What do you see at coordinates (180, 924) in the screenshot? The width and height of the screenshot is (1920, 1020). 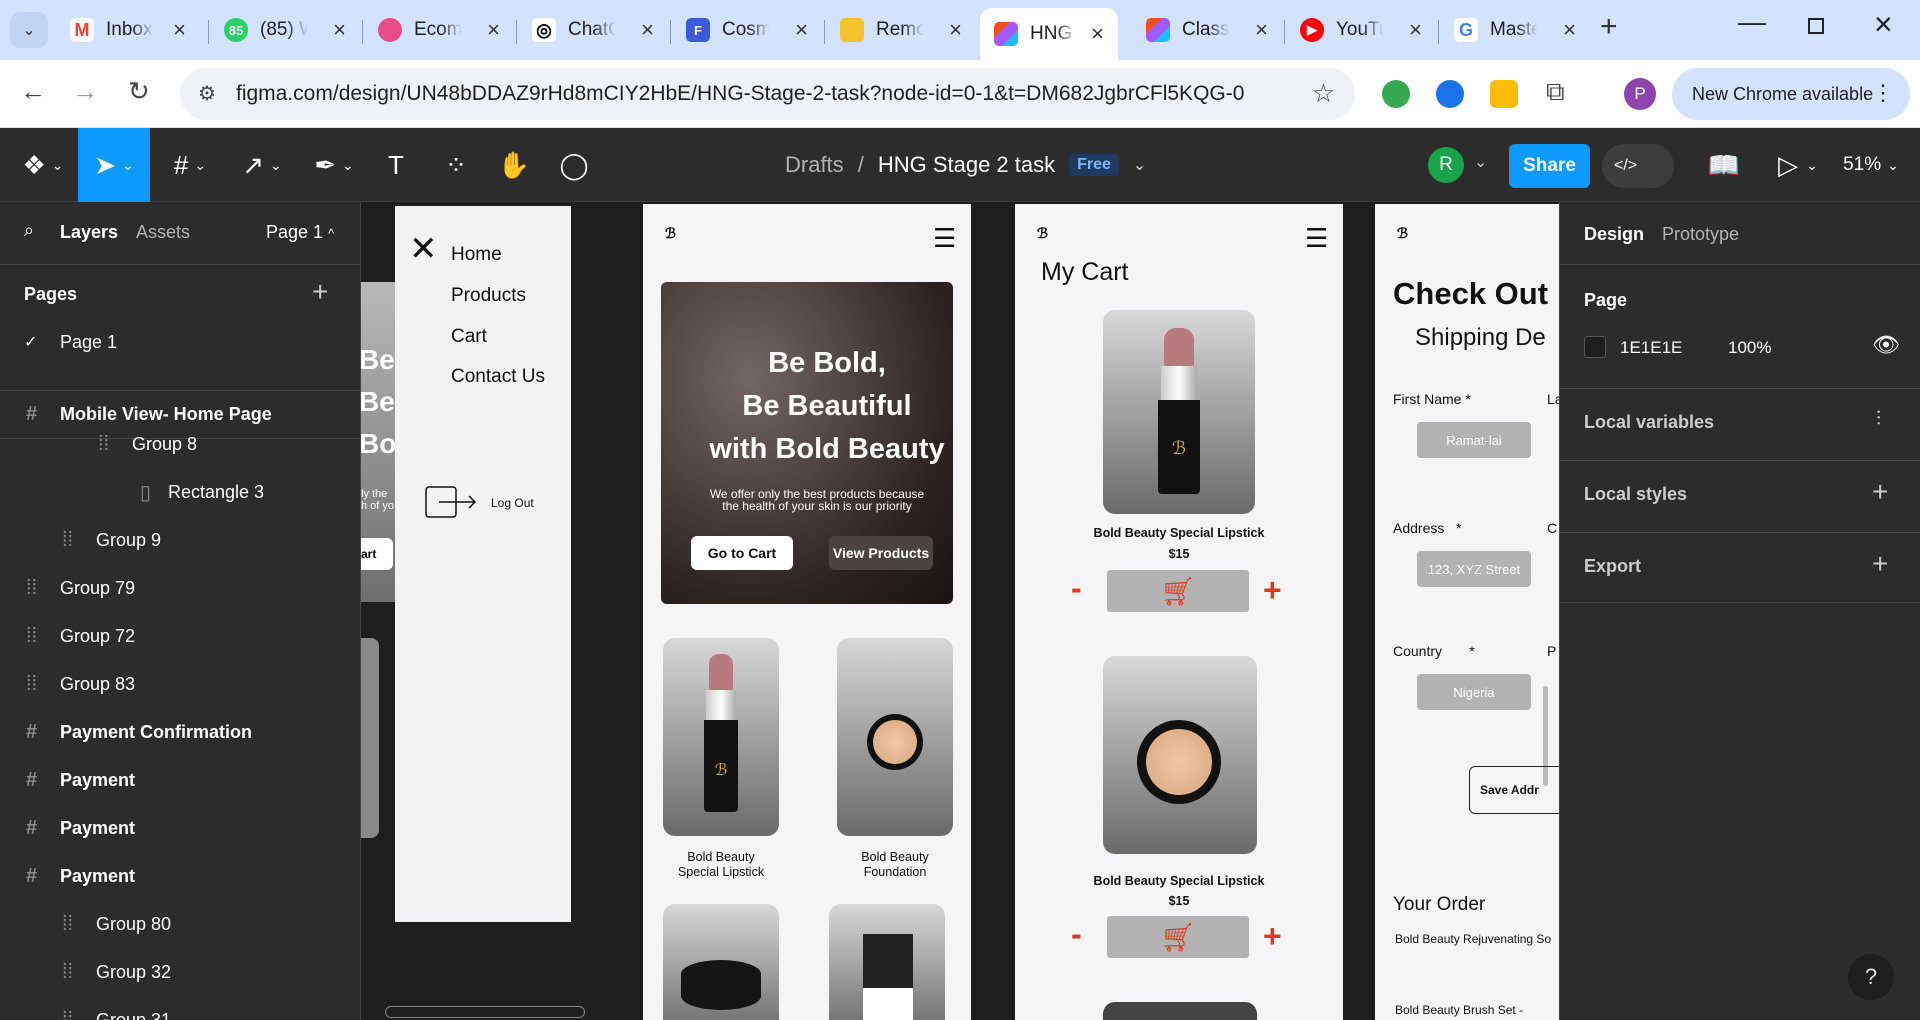 I see `layer-row: ⁞⁞ Group 80` at bounding box center [180, 924].